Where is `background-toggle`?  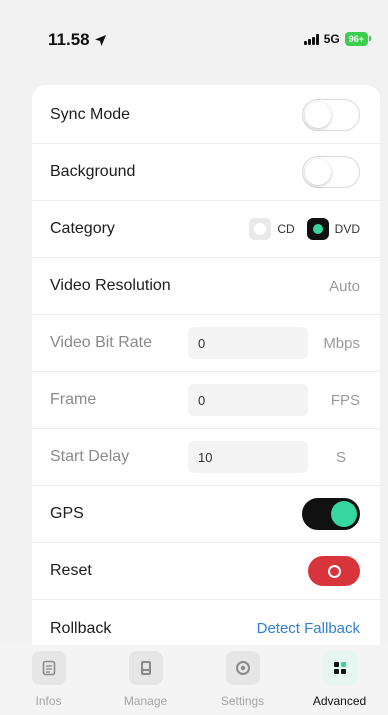
background-toggle is located at coordinates (331, 172).